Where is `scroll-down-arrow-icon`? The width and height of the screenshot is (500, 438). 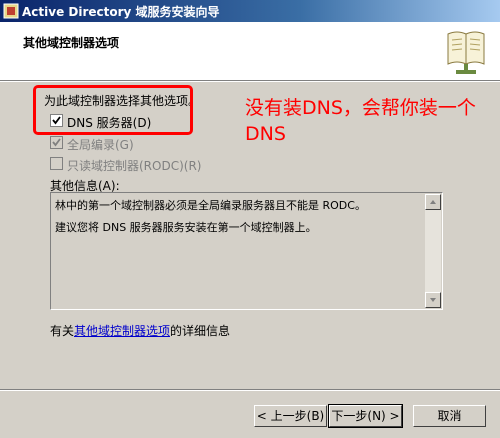 scroll-down-arrow-icon is located at coordinates (433, 300).